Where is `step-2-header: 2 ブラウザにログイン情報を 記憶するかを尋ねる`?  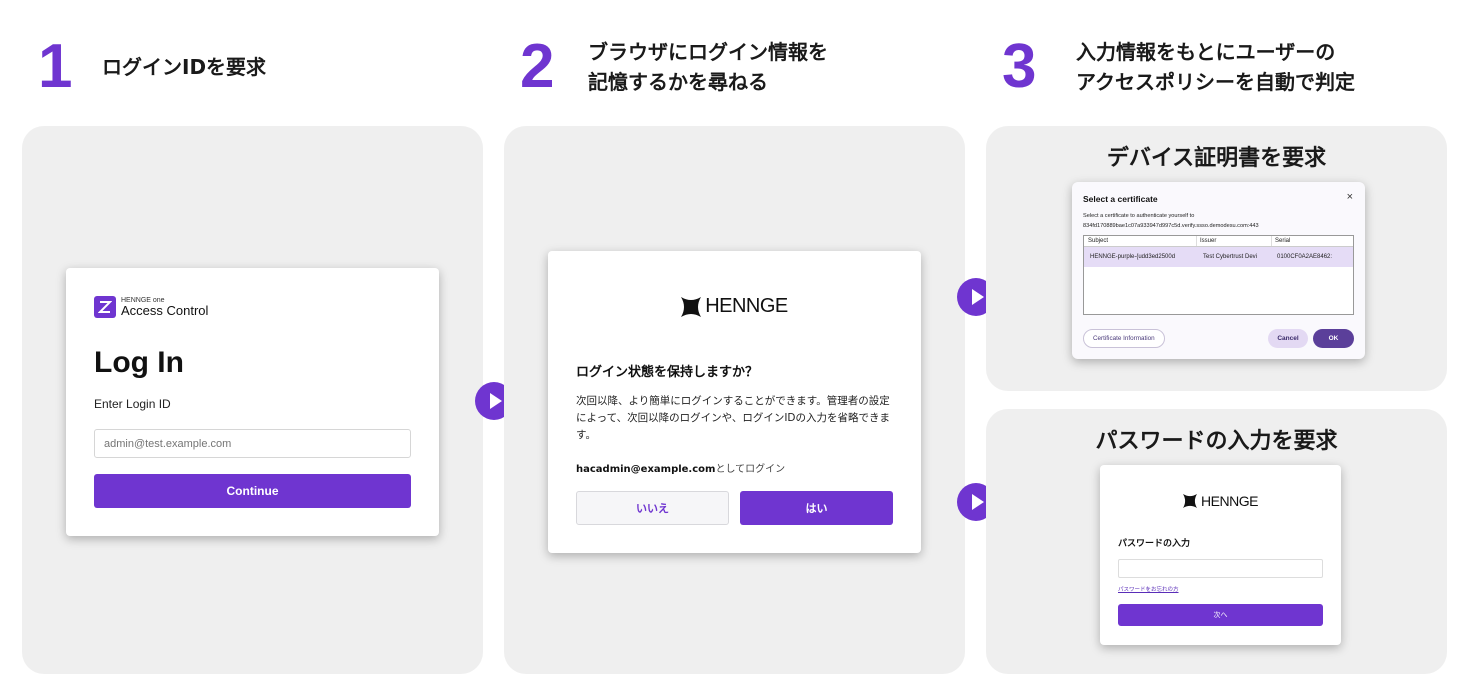
step-2-header: 2 ブラウザにログイン情報を 記憶するかを尋ねる is located at coordinates (674, 67).